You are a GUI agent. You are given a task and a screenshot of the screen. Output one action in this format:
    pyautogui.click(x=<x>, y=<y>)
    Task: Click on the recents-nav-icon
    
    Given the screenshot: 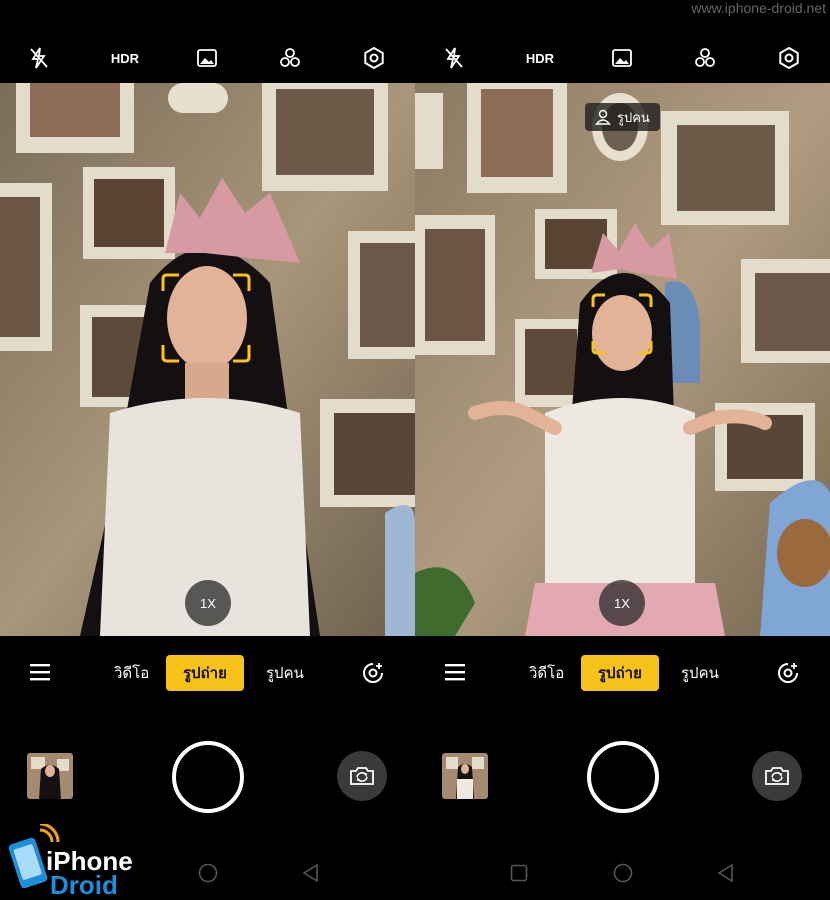 What is the action you would take?
    pyautogui.click(x=519, y=873)
    